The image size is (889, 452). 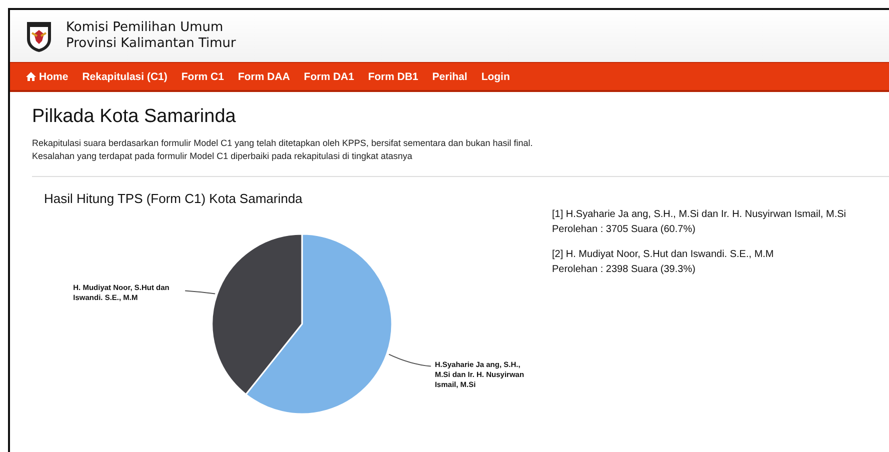 What do you see at coordinates (223, 156) in the screenshot?
I see `page-note: Kesalahan yang terdapat pada formulir Model C1 diperbaiki pada rekapitulasi di tingkat atasnya` at bounding box center [223, 156].